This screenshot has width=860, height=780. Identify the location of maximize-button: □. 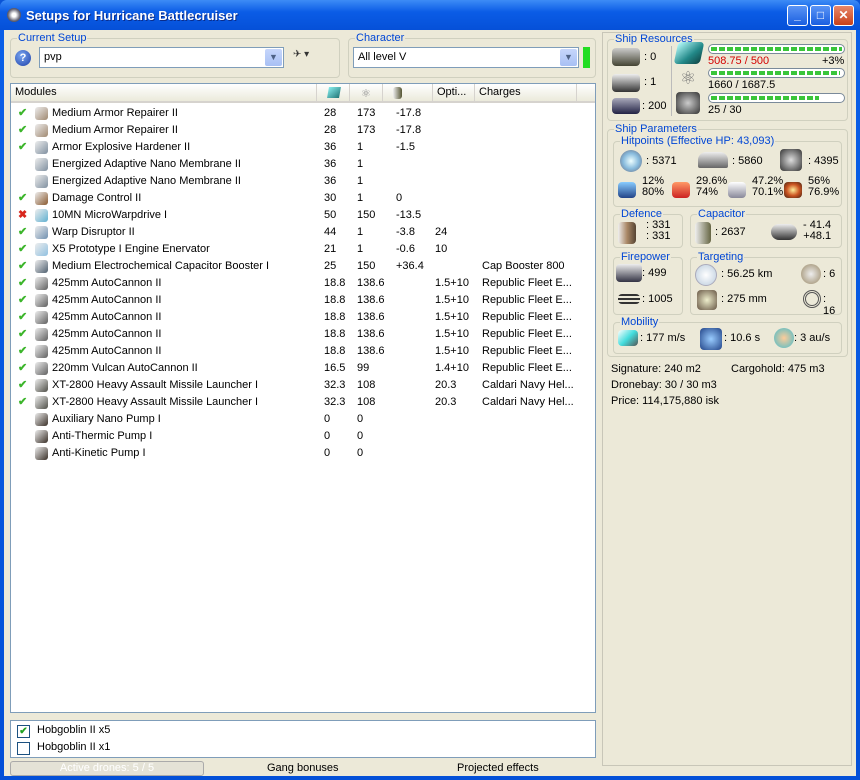
(820, 15).